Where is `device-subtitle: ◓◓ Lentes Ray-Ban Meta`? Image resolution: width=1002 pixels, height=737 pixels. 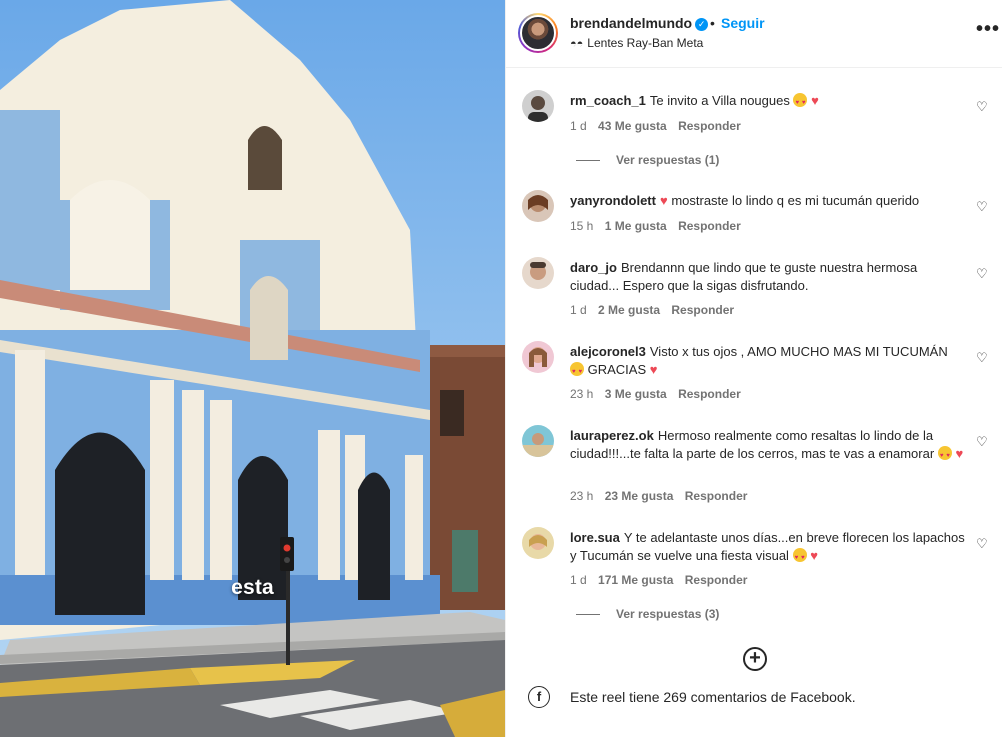 device-subtitle: ◓◓ Lentes Ray-Ban Meta is located at coordinates (636, 43).